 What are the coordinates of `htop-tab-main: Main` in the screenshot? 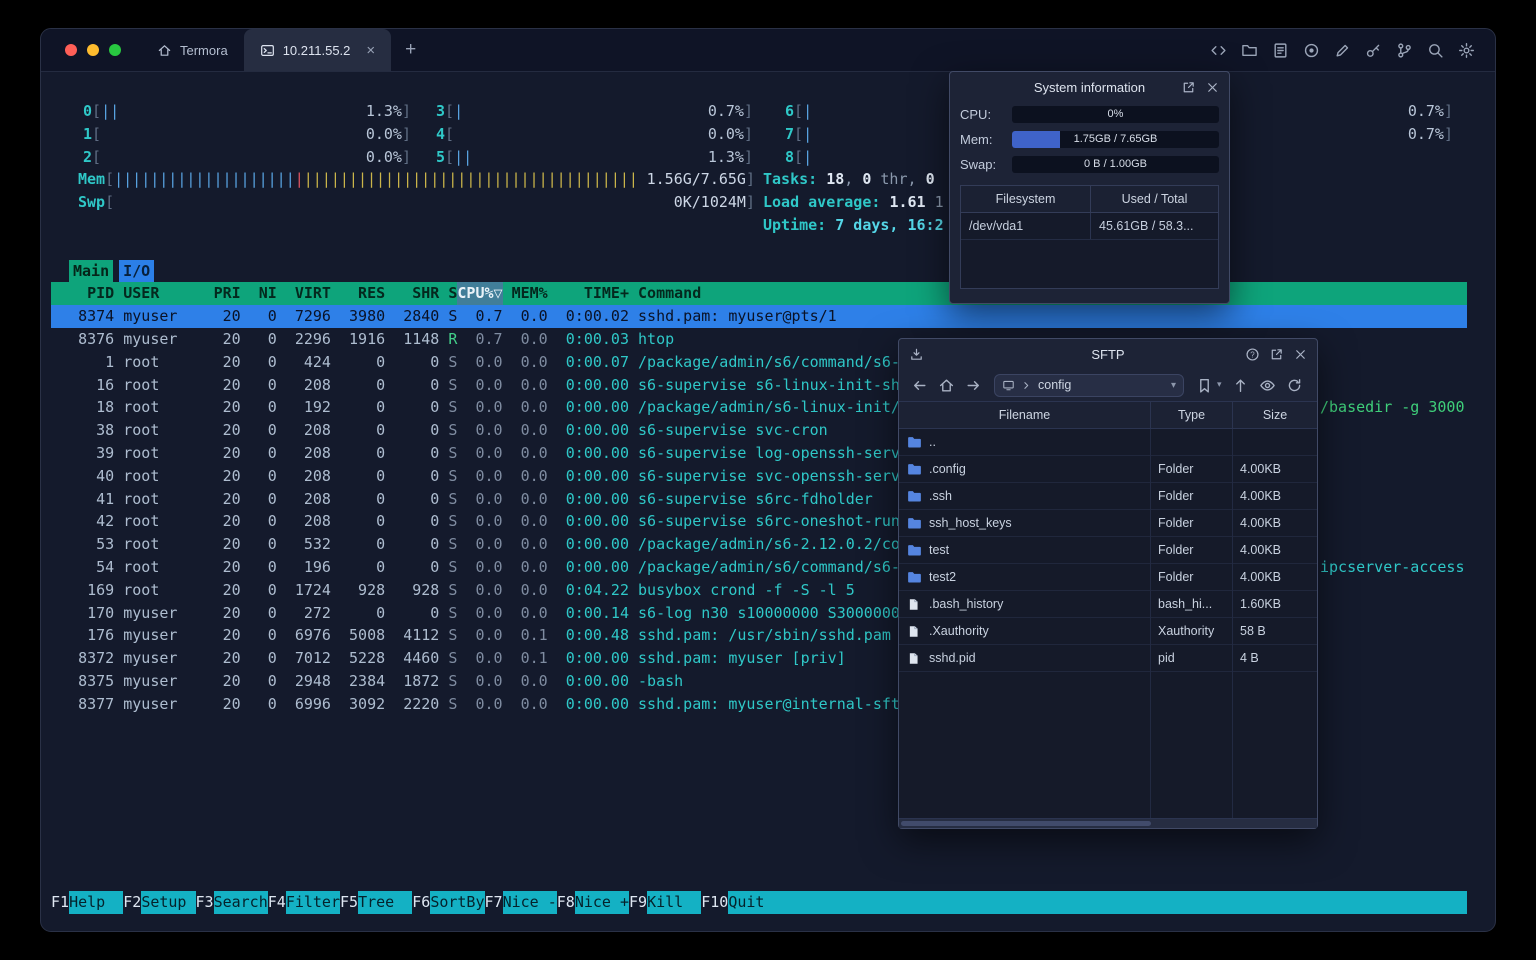 It's located at (91, 271).